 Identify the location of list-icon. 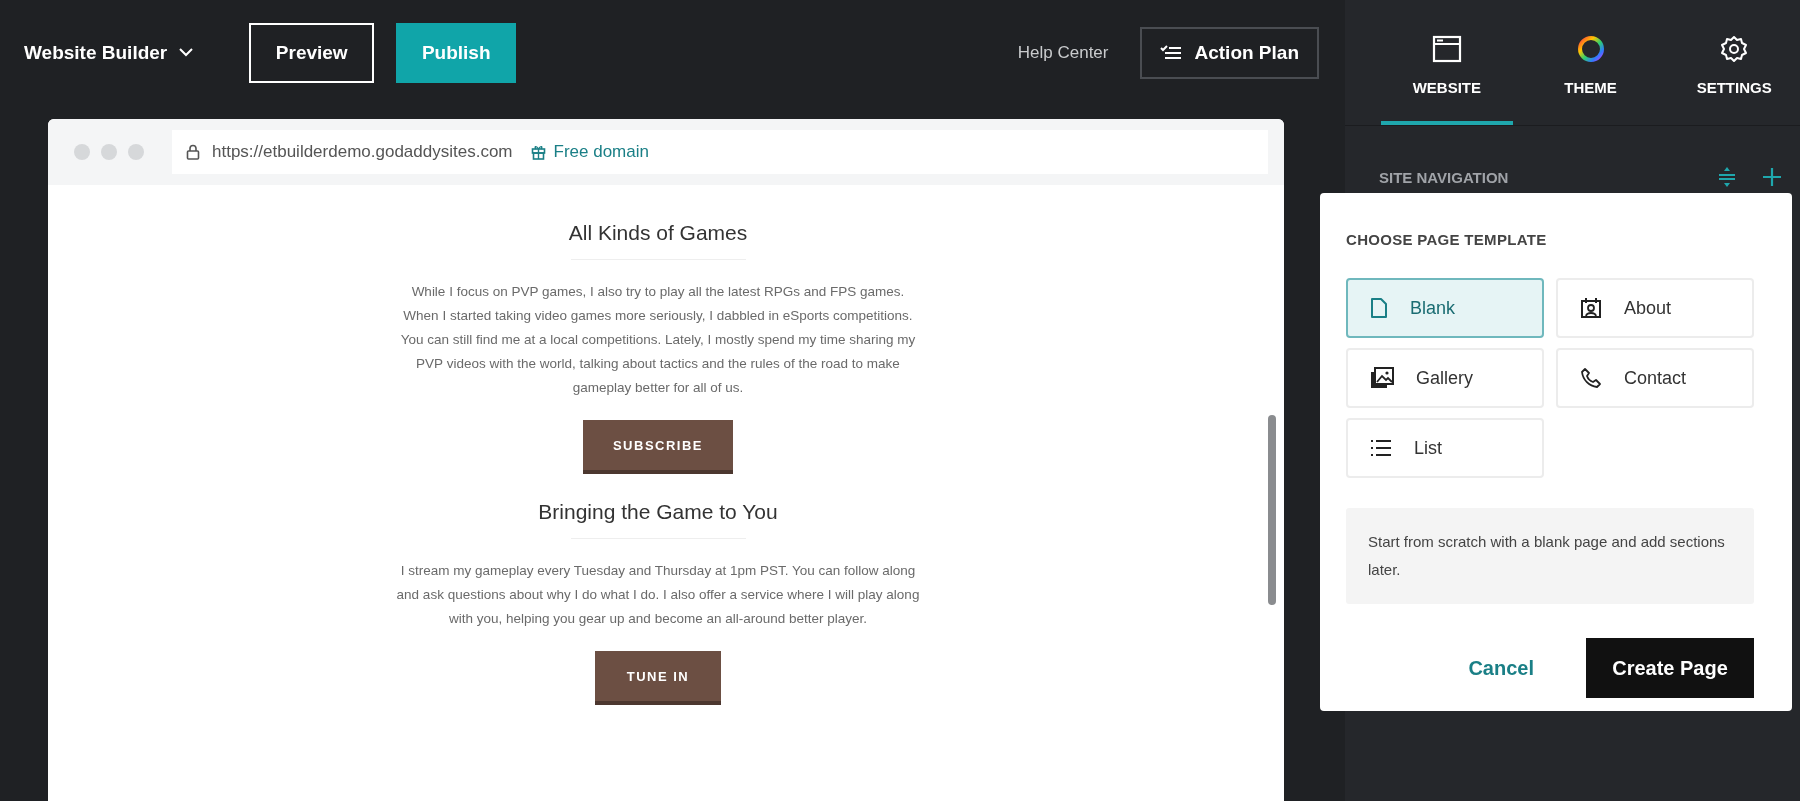
(1381, 448).